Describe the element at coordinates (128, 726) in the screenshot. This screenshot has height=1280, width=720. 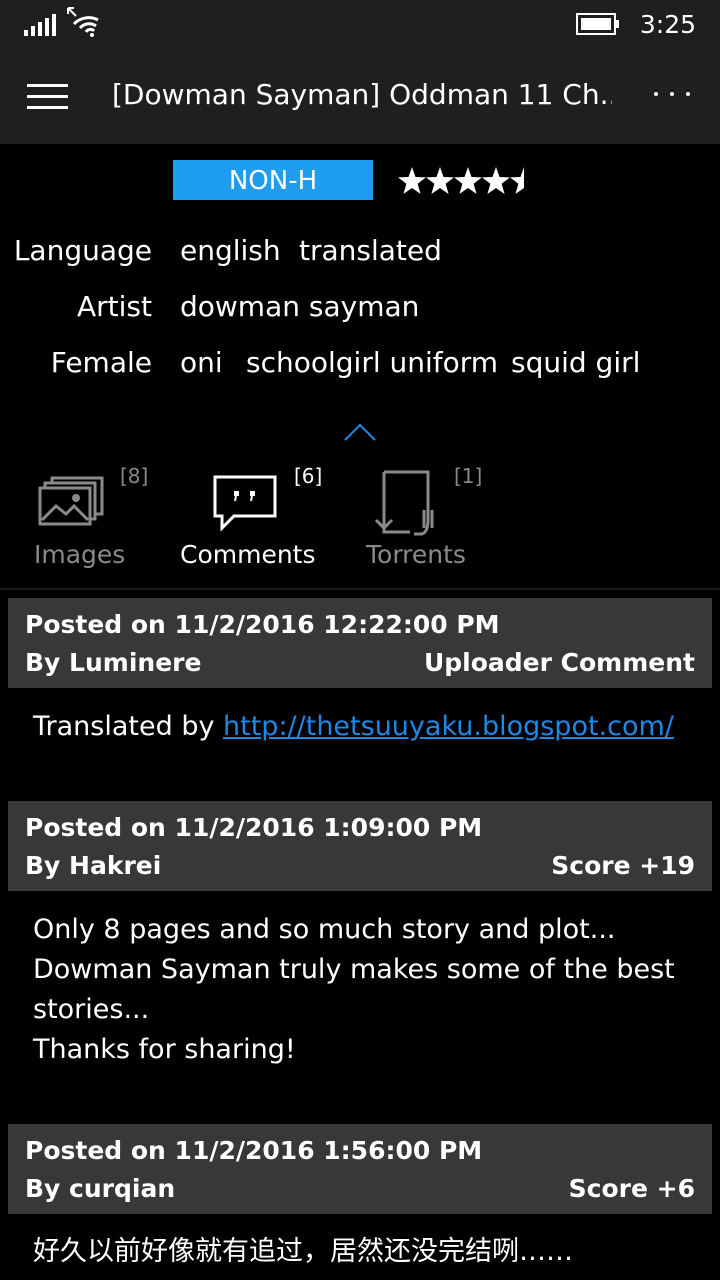
I see `comment-text: Translated by` at that location.